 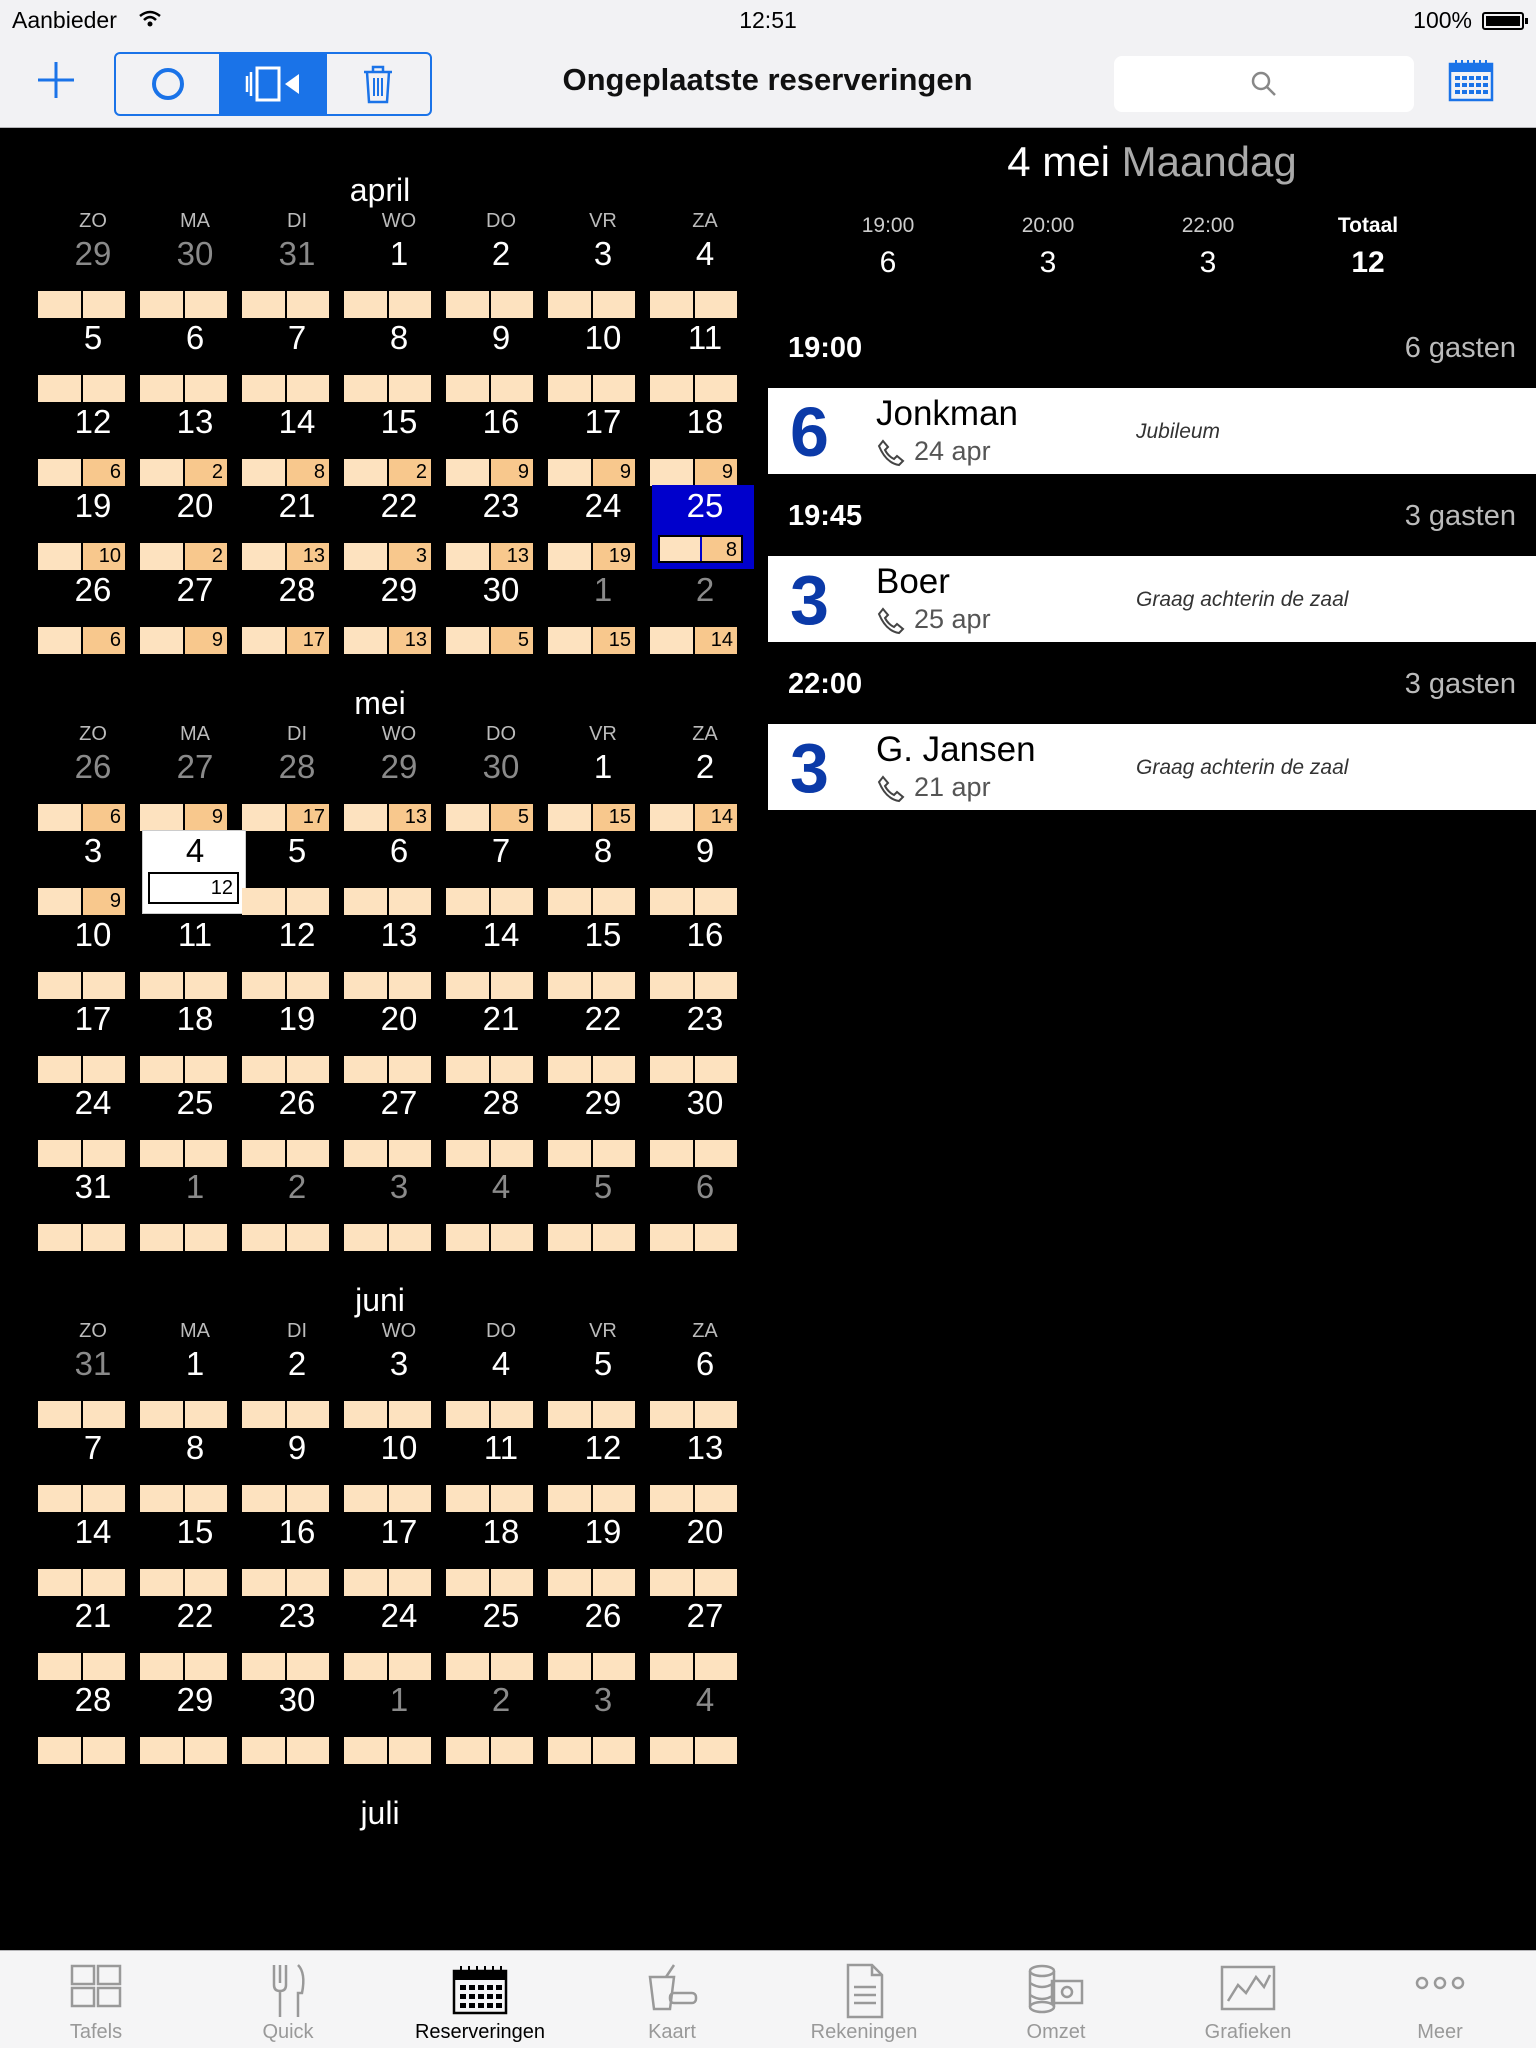 I want to click on calendar-day: 39, so click(x=91, y=872).